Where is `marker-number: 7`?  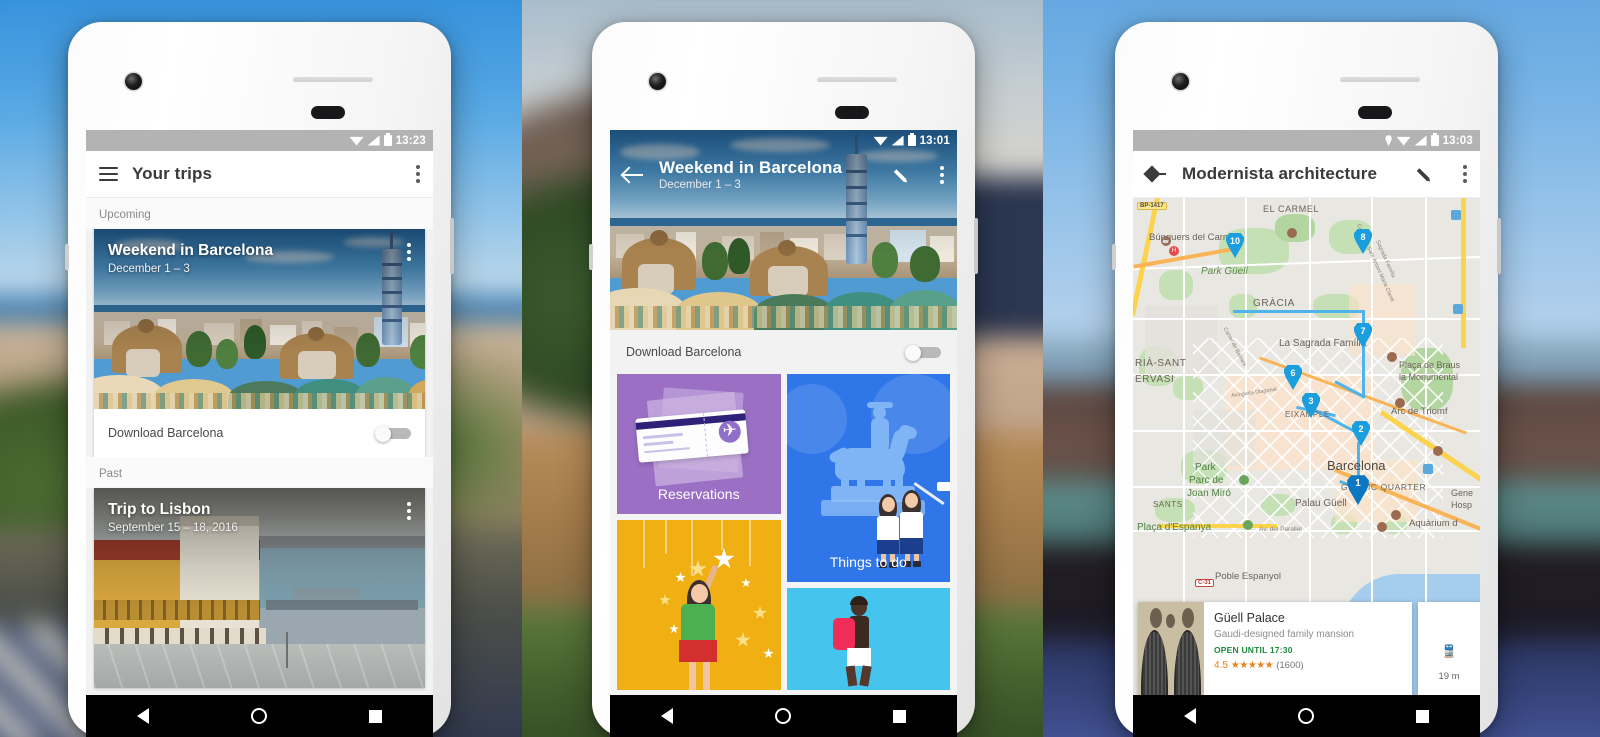 marker-number: 7 is located at coordinates (1363, 330).